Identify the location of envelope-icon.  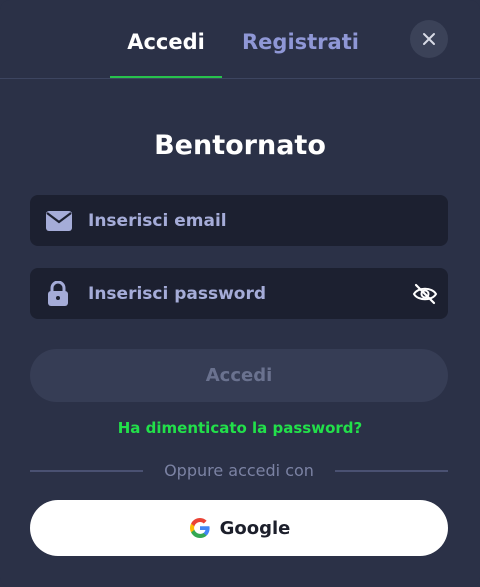
(59, 220).